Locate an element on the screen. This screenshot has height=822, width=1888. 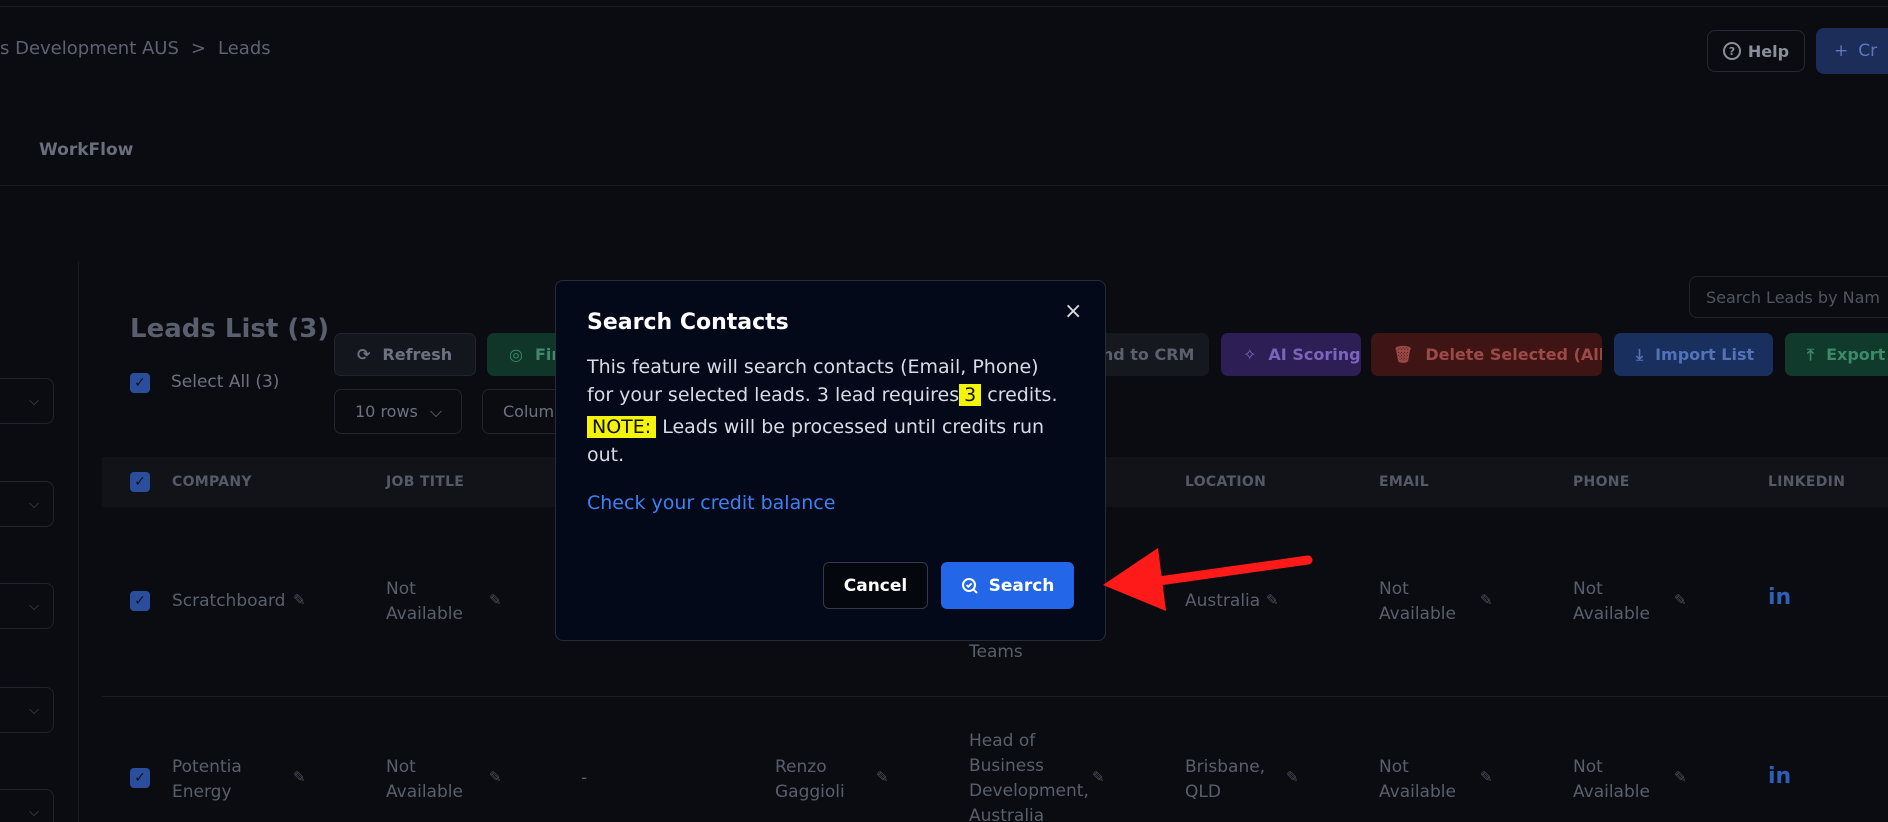
tab-divider is located at coordinates (944, 185).